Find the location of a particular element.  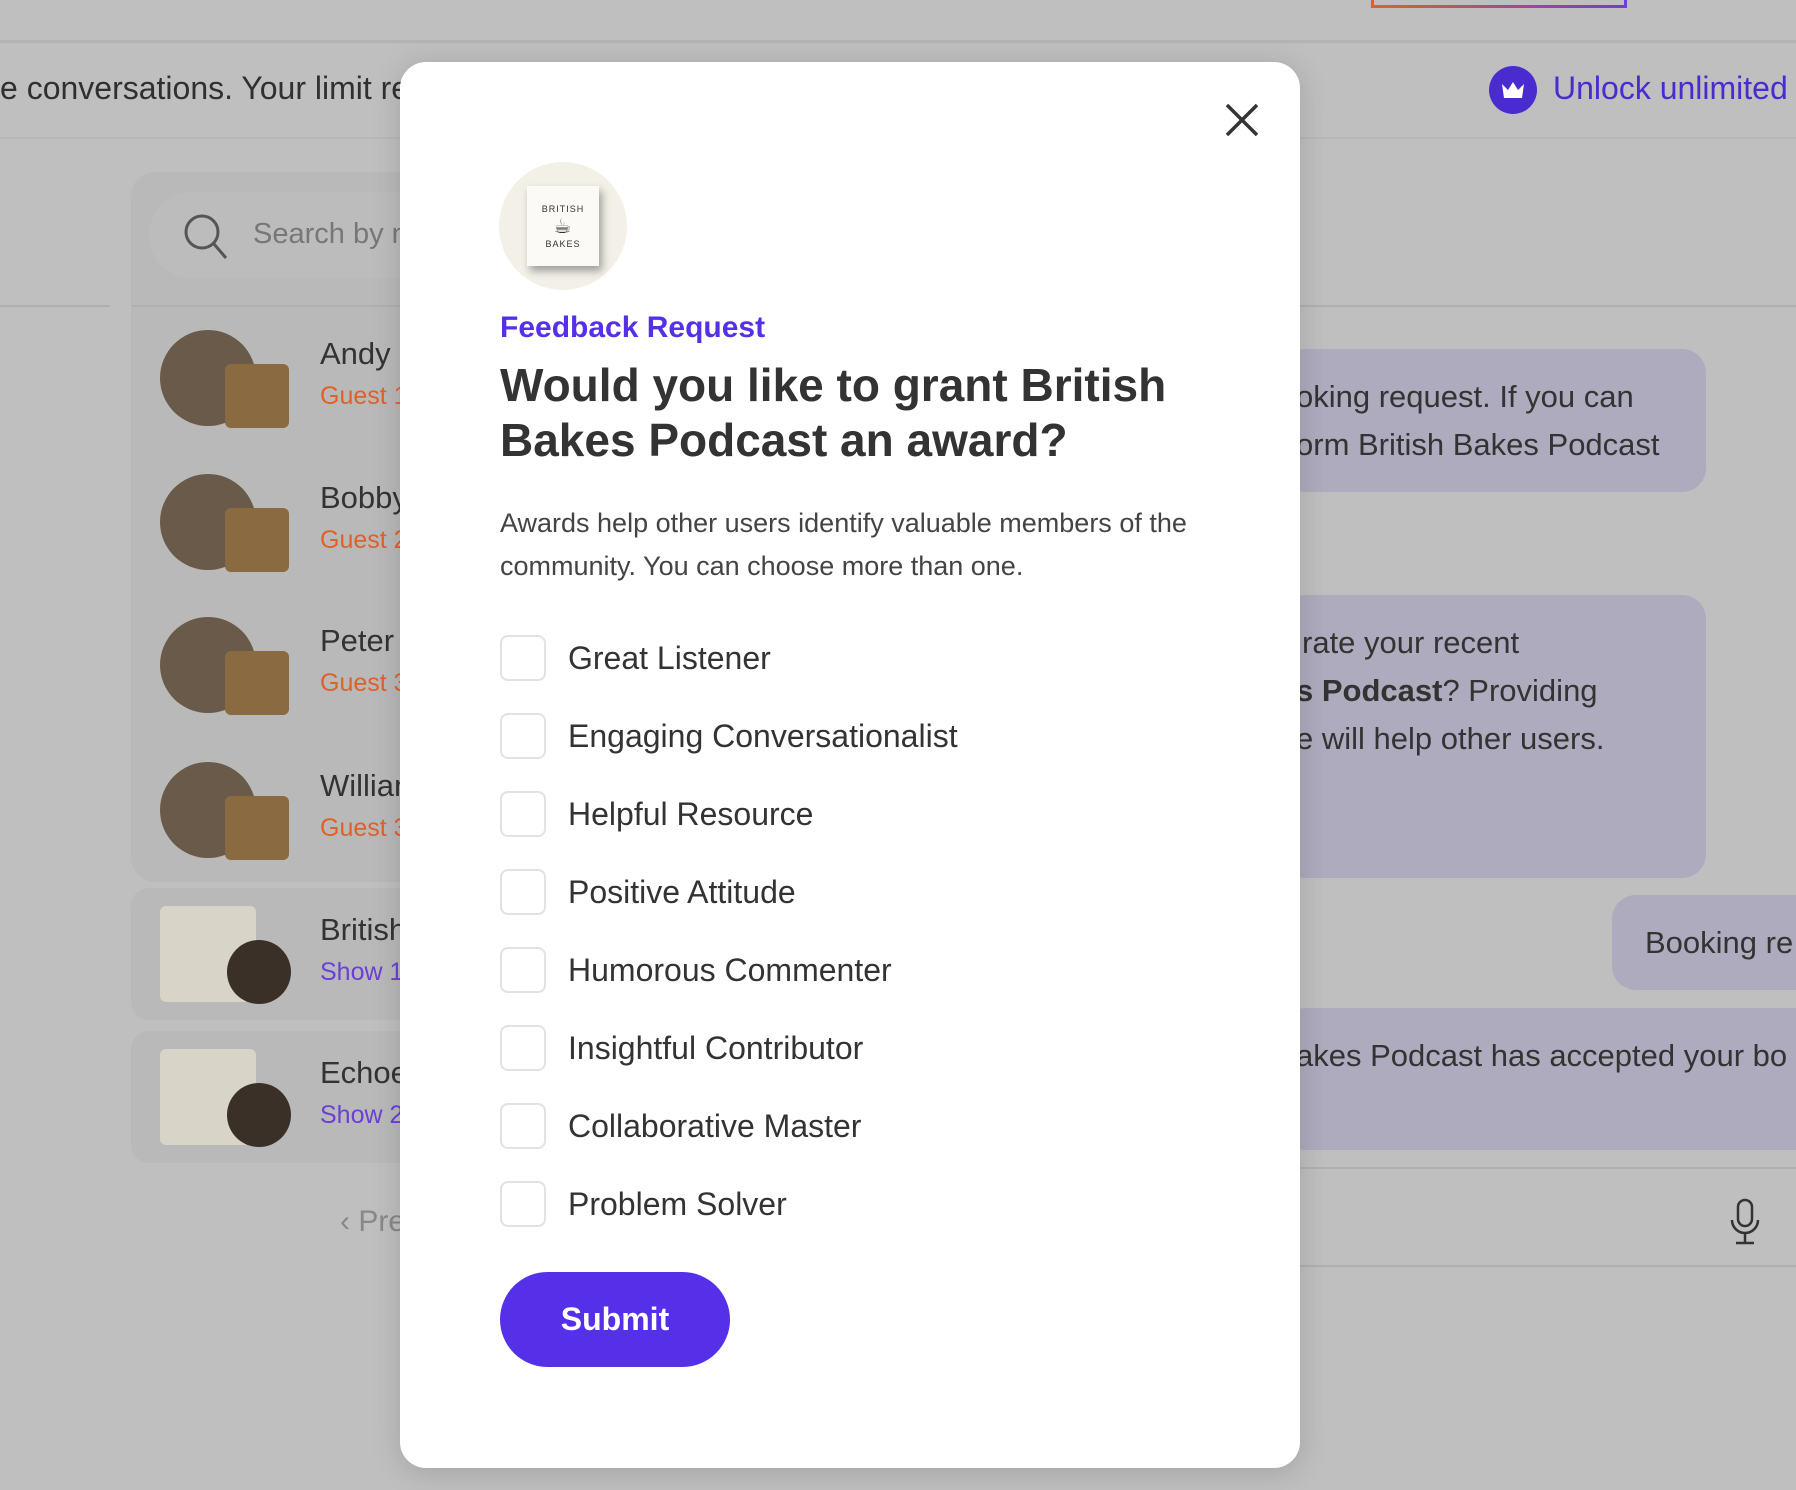

award-option: Great Listener is located at coordinates (729, 658).